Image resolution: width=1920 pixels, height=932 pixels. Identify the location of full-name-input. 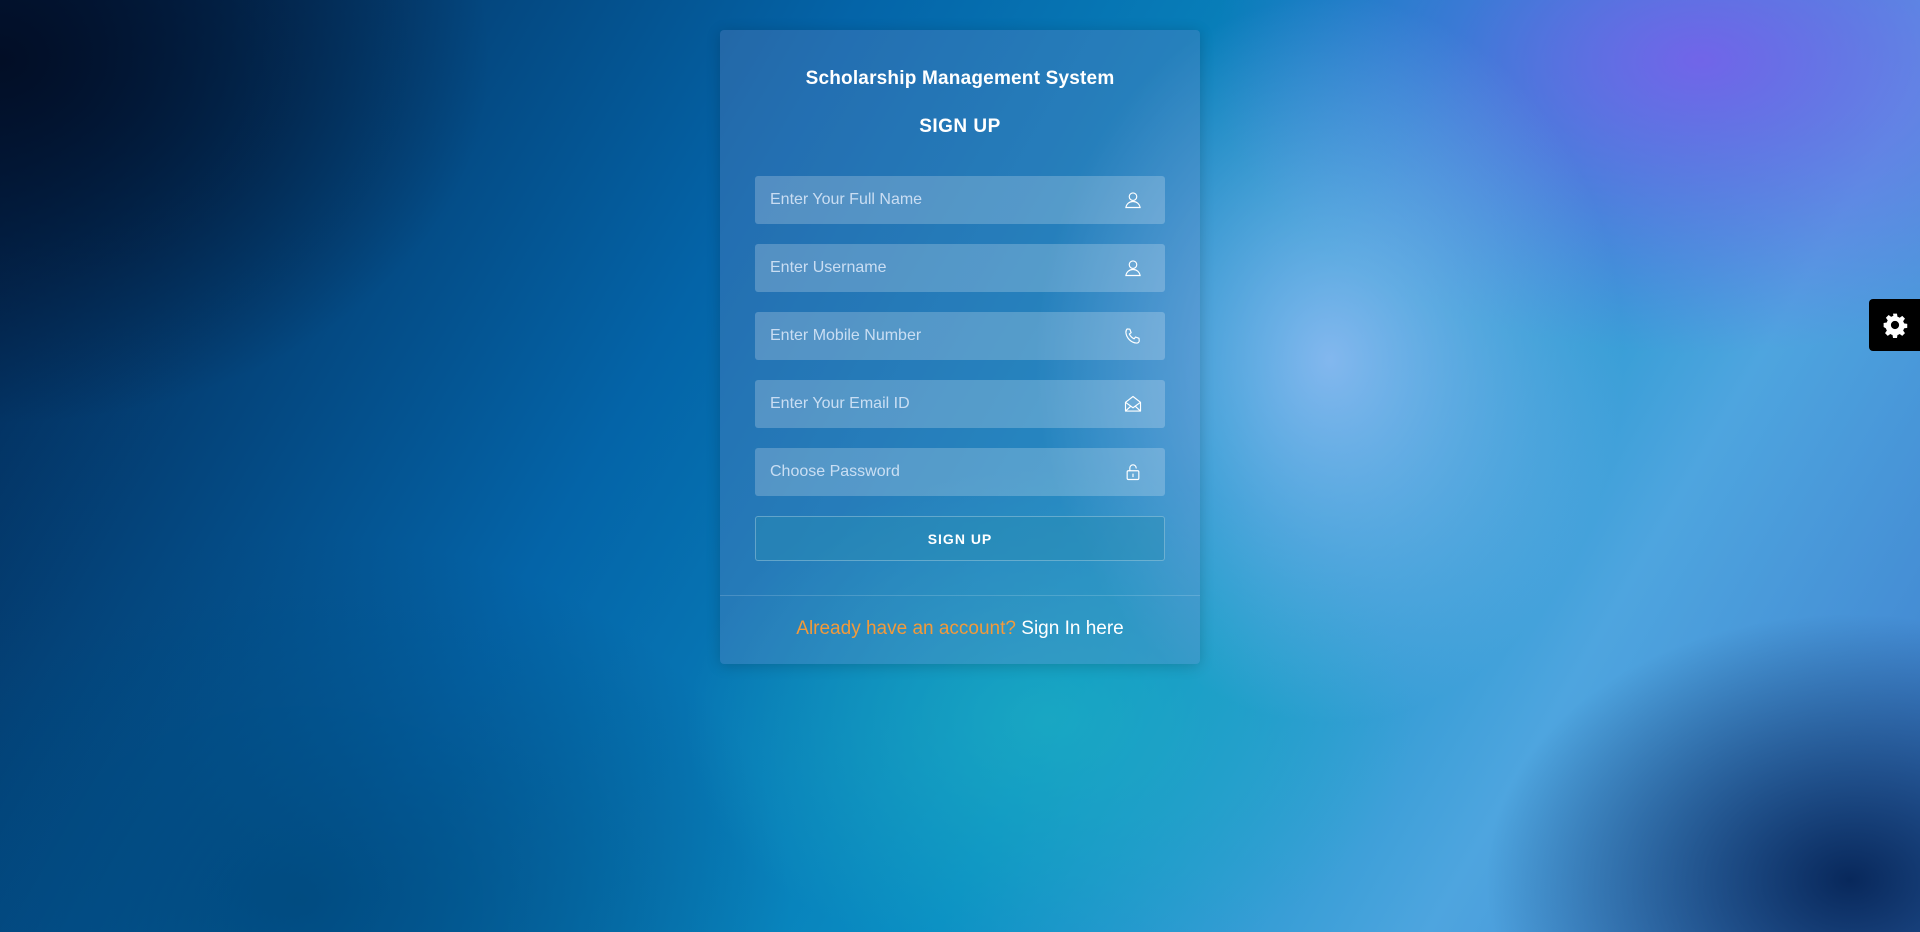
(960, 200).